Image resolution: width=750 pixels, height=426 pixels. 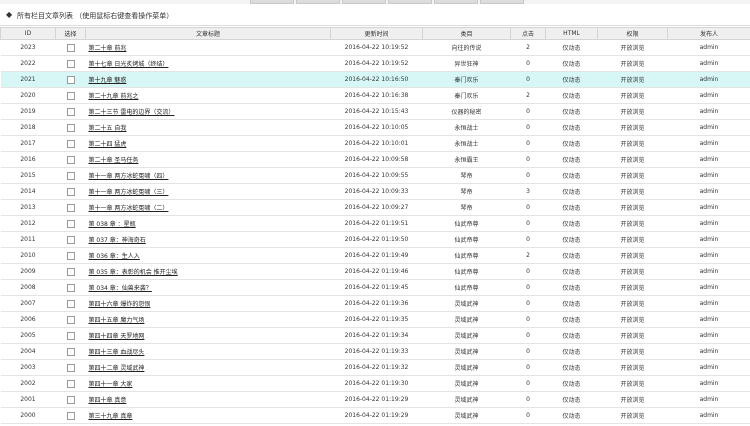 What do you see at coordinates (632, 33) in the screenshot?
I see `col-header-permission: 权限` at bounding box center [632, 33].